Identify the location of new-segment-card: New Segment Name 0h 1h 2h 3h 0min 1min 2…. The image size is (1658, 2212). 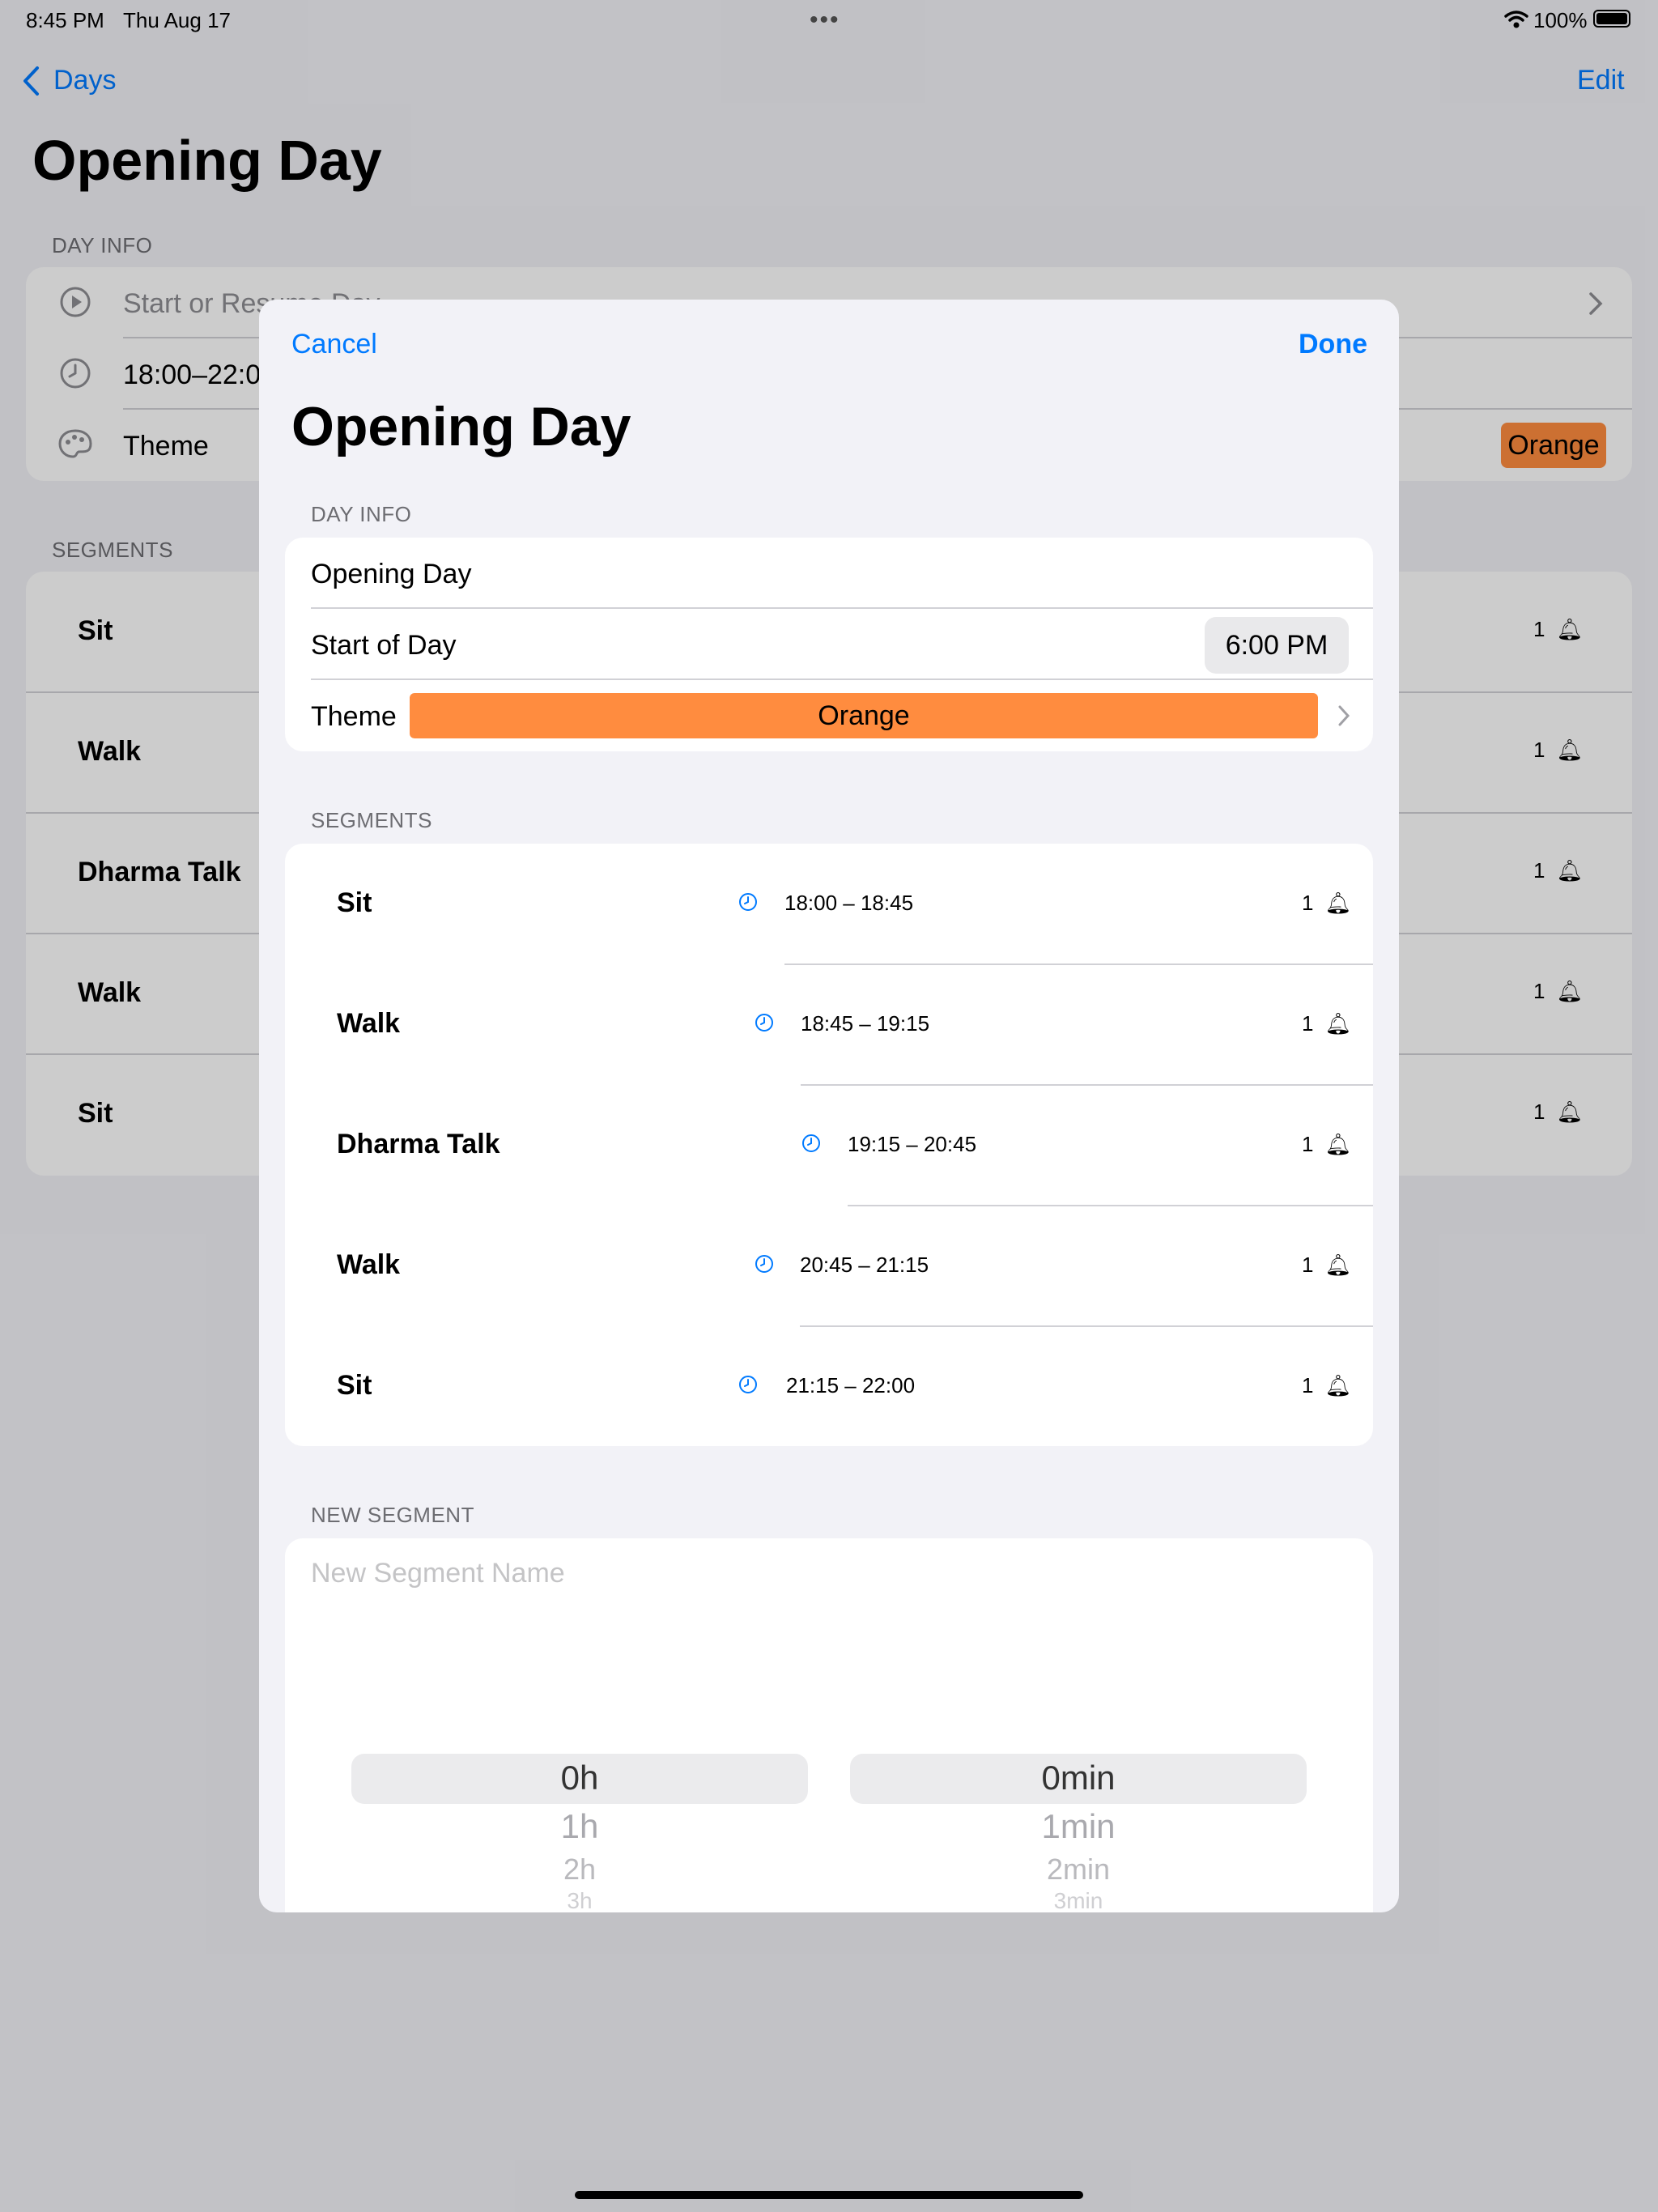
(829, 1725).